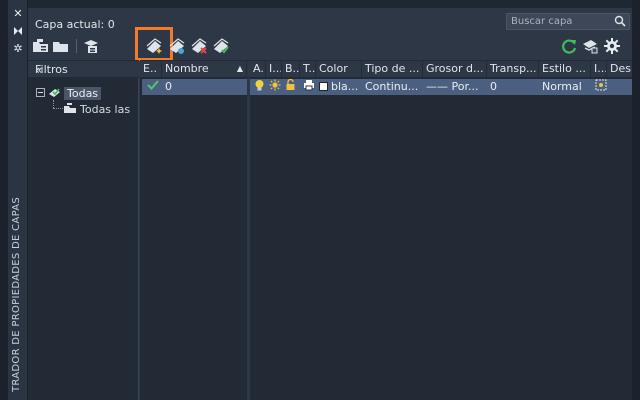 This screenshot has height=400, width=640. What do you see at coordinates (248, 239) in the screenshot?
I see `grid-splitter` at bounding box center [248, 239].